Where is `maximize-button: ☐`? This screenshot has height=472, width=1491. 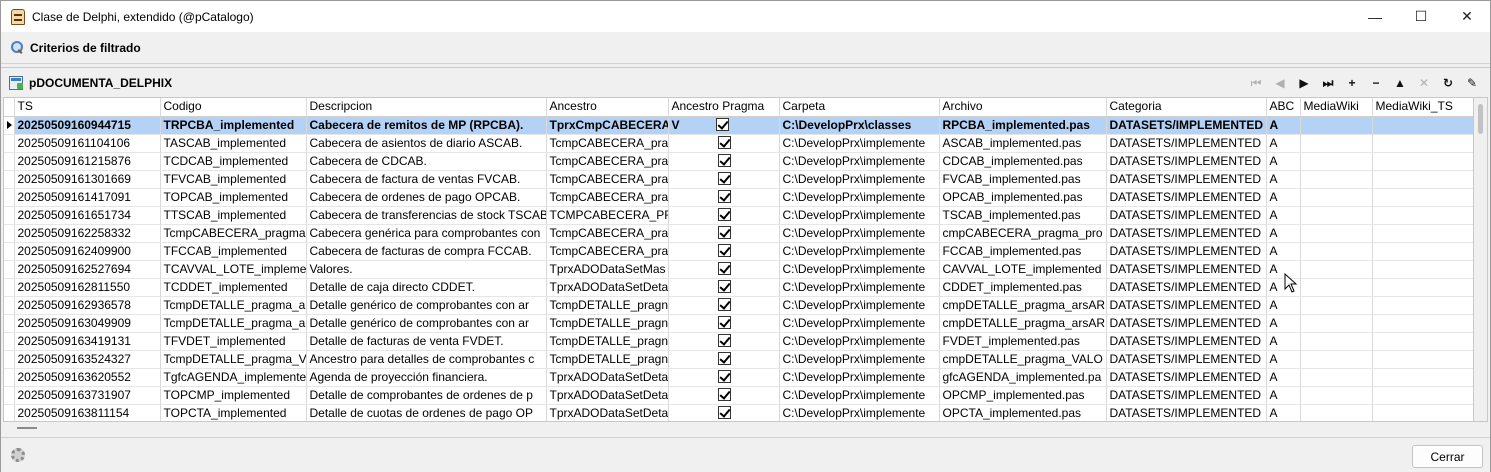 maximize-button: ☐ is located at coordinates (1421, 16).